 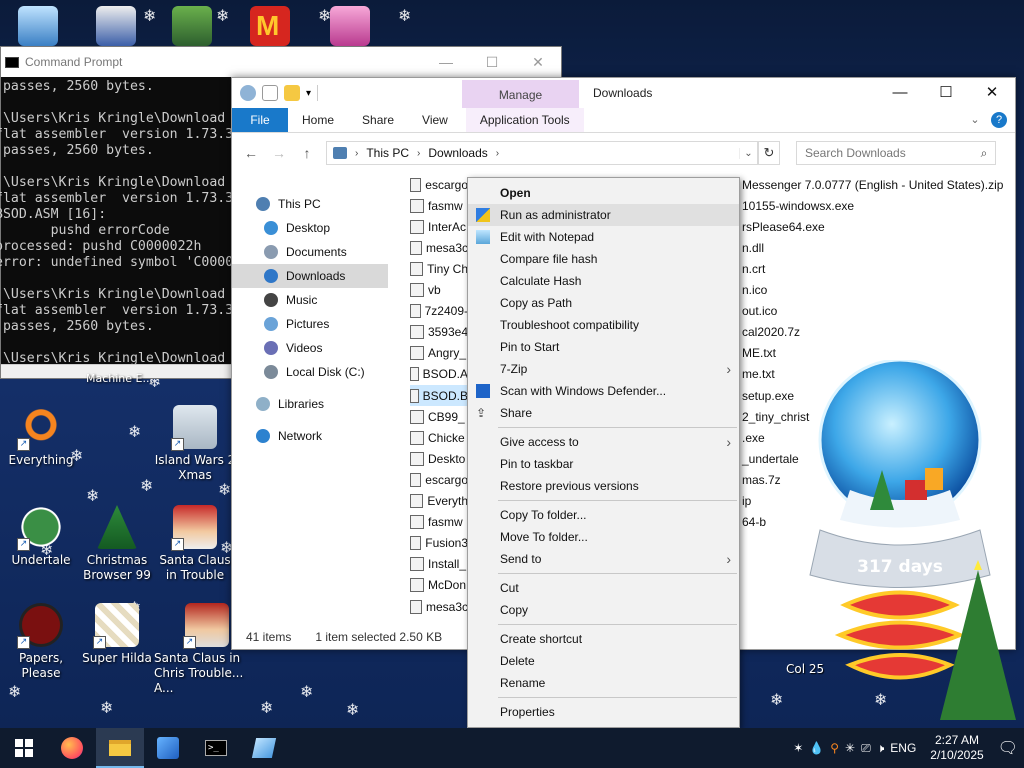 I want to click on menu-item-run-as-administrator: Run as administrator, so click(x=603, y=215).